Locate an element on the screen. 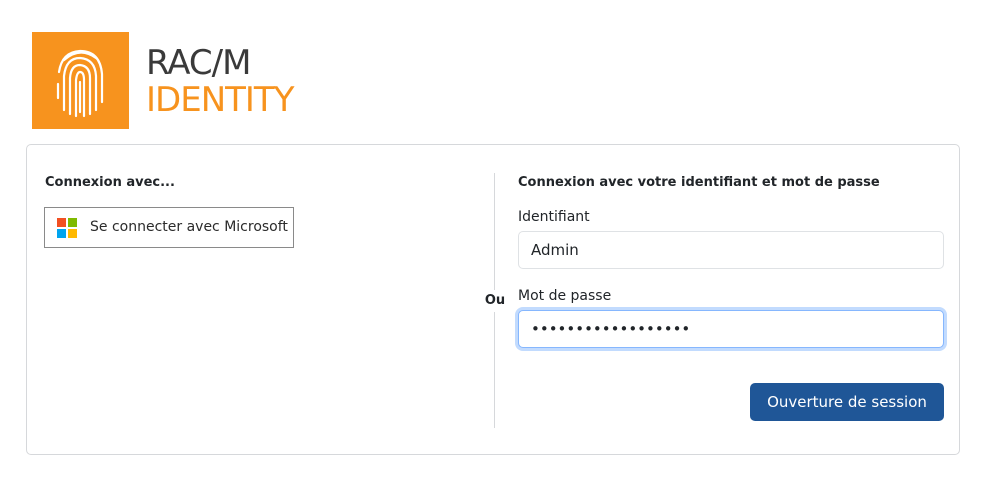  password-label: Mot de passe is located at coordinates (565, 296).